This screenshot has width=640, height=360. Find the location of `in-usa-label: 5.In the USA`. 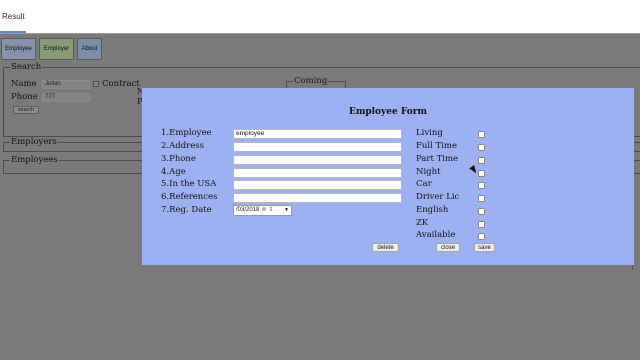

in-usa-label: 5.In the USA is located at coordinates (189, 184).